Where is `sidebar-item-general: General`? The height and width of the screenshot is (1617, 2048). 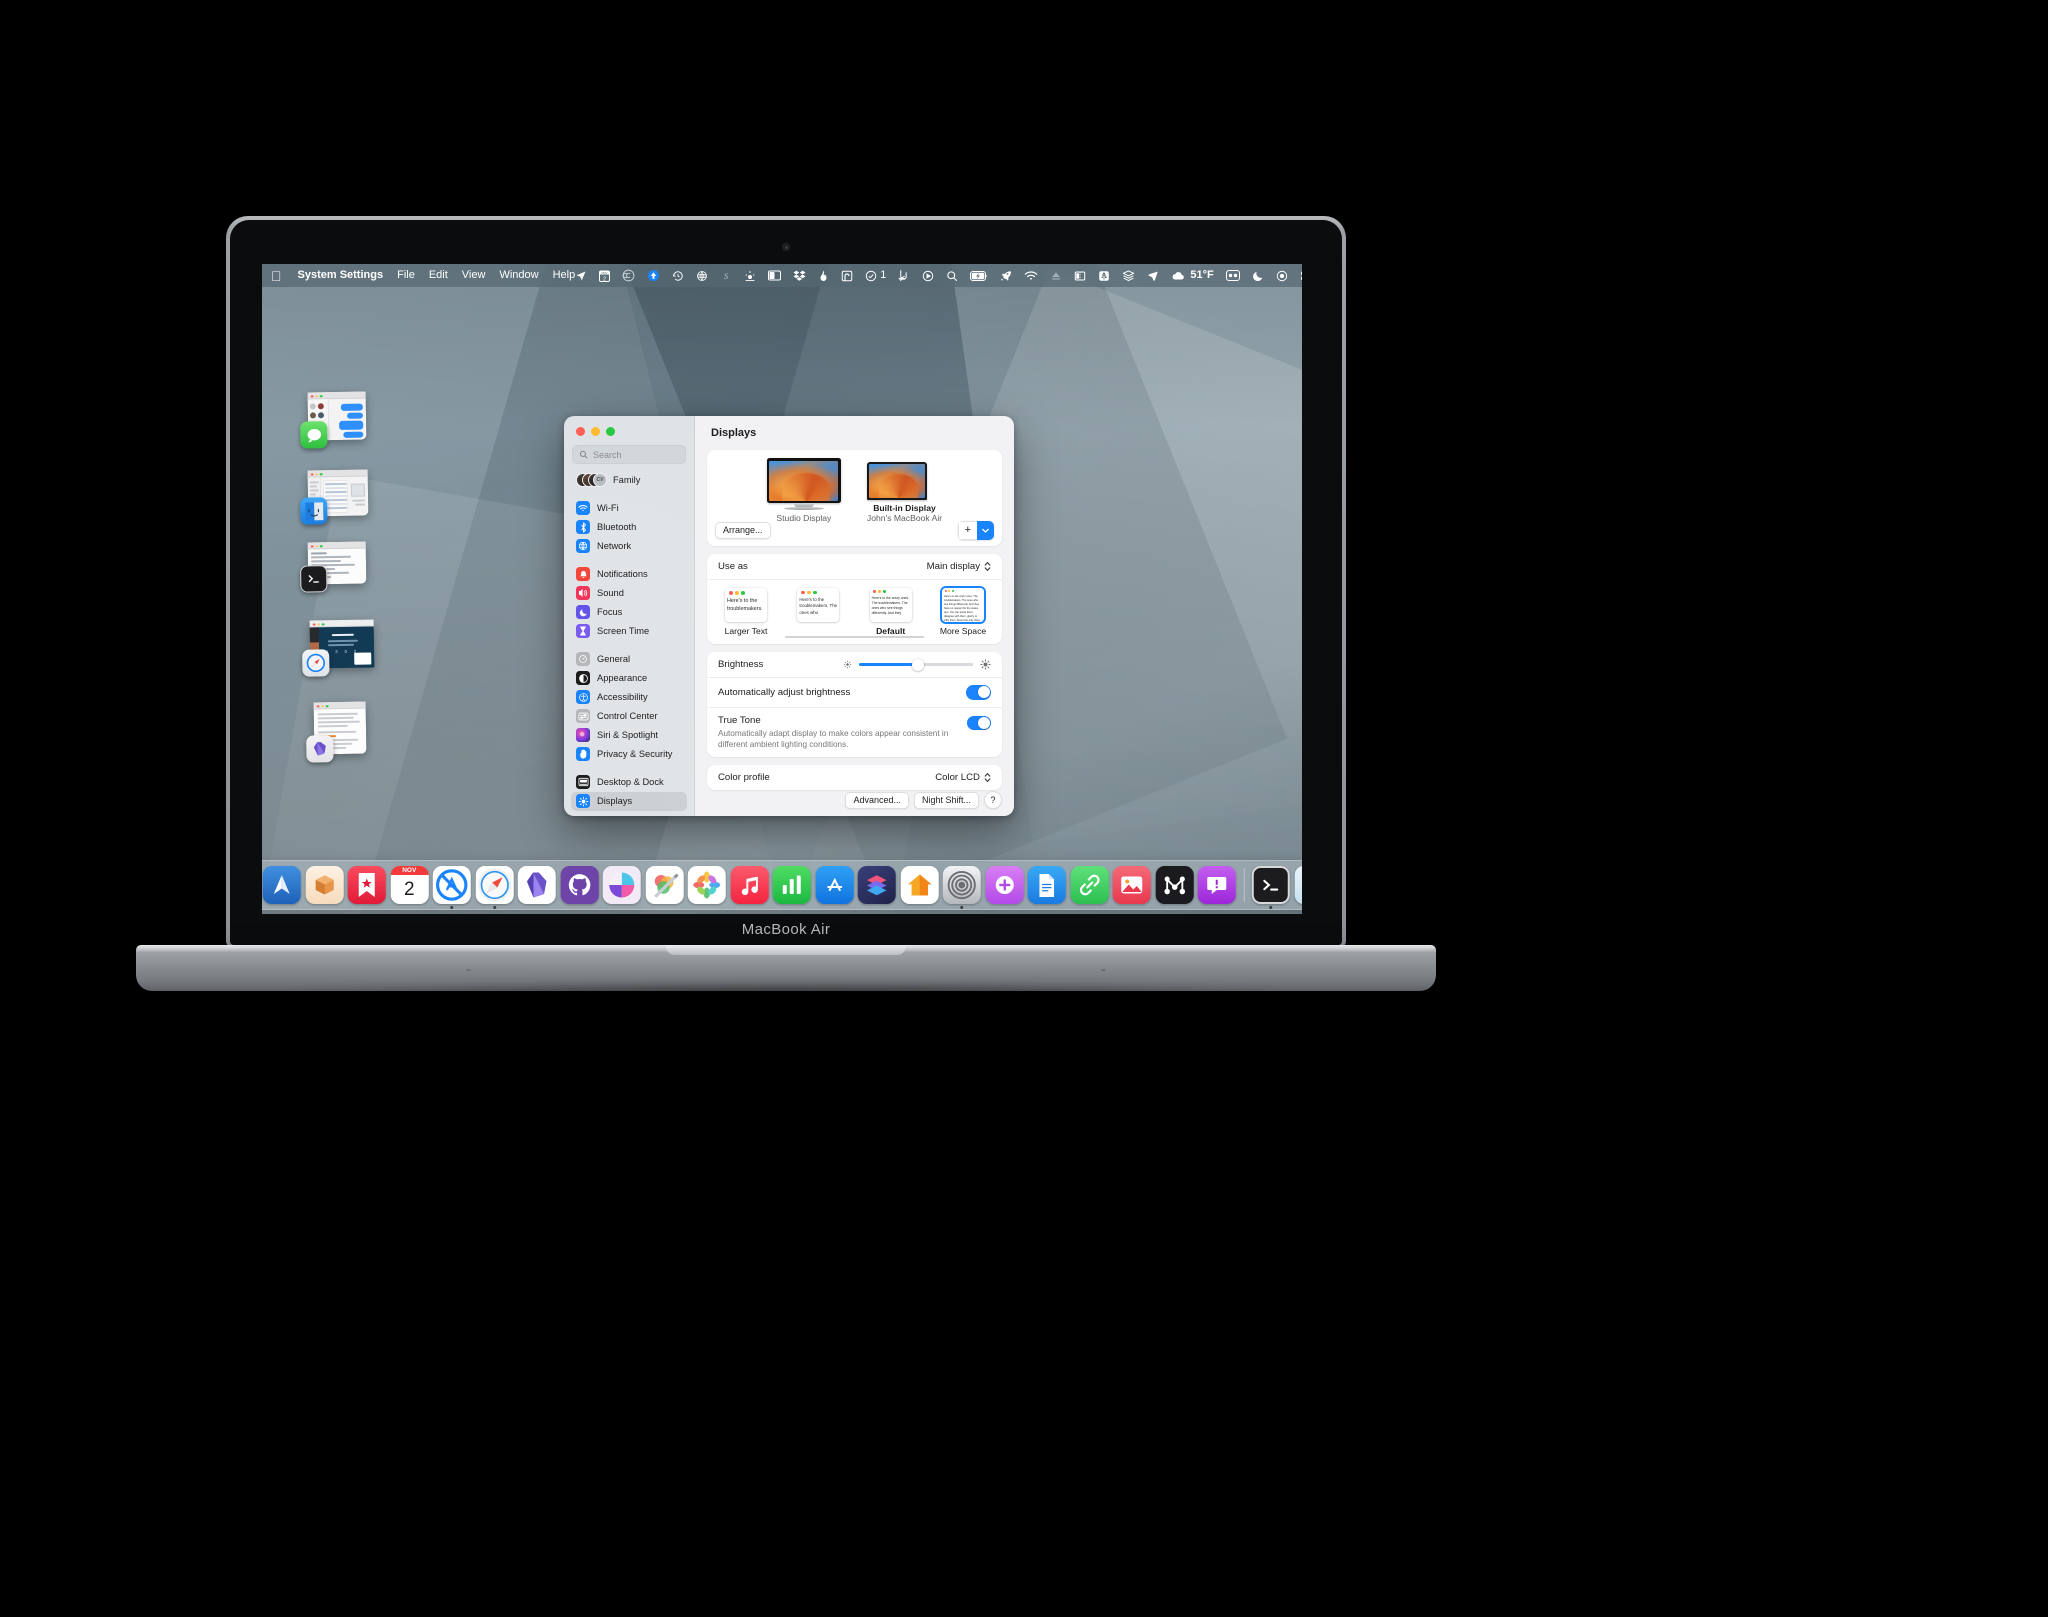
sidebar-item-general: General is located at coordinates (629, 659).